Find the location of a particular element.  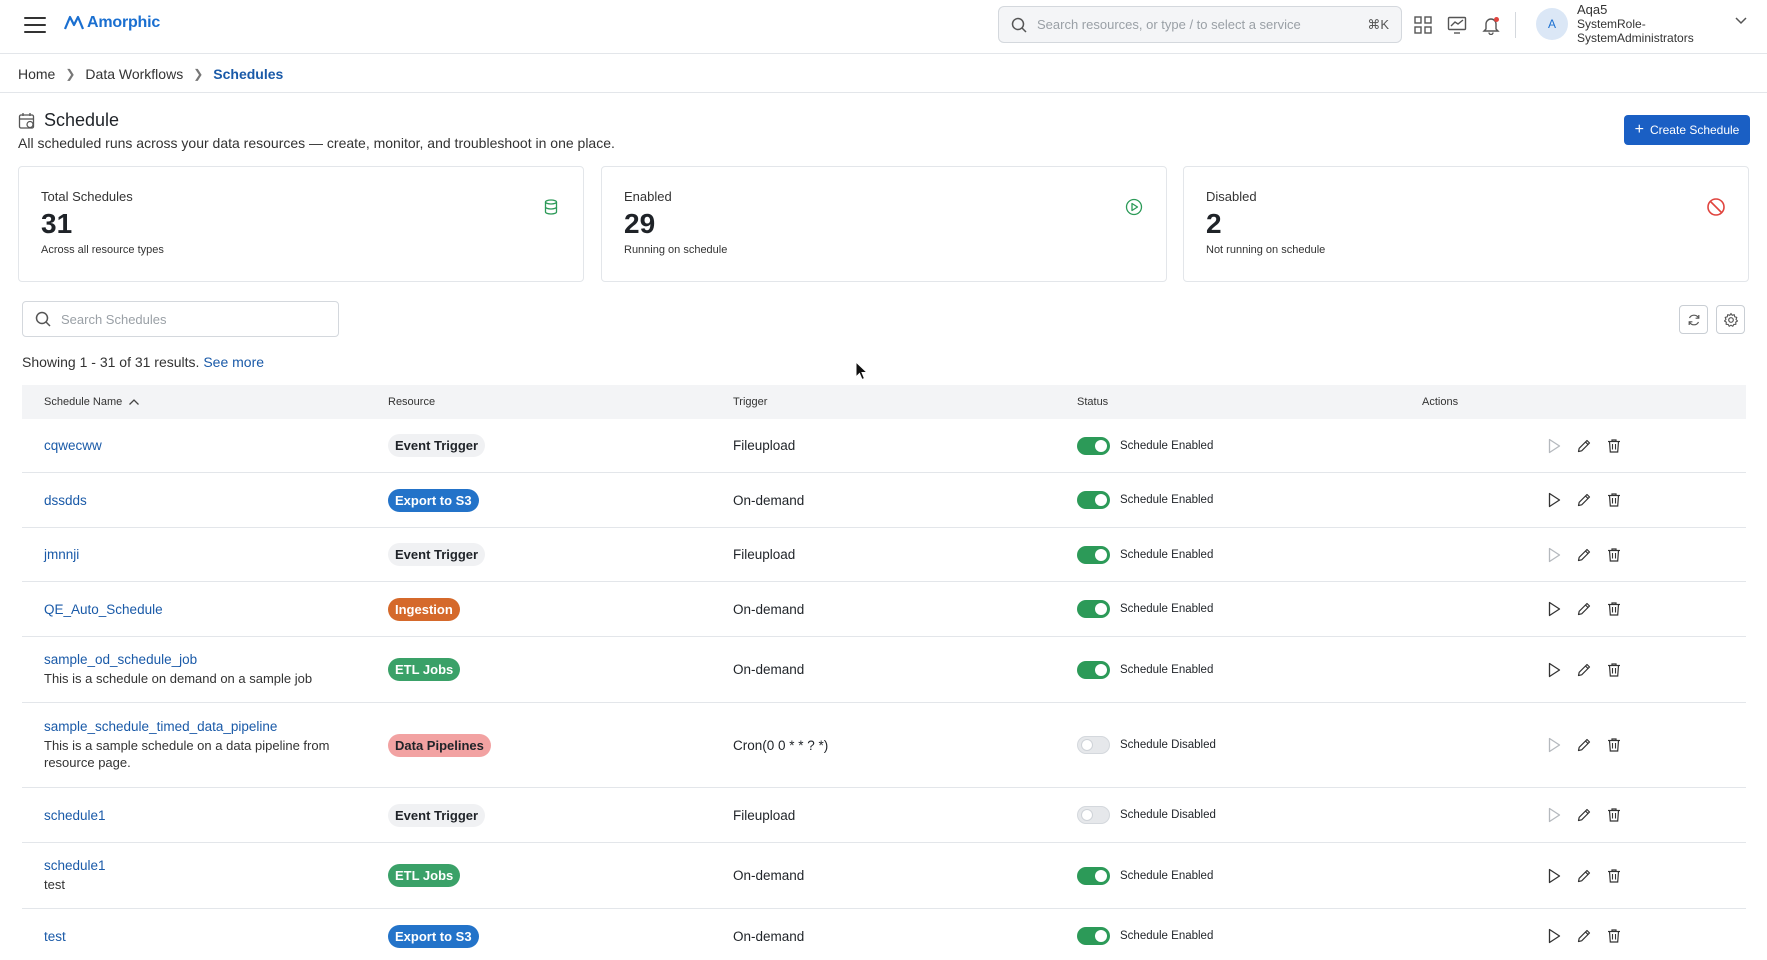

create-schedule-button: + Create Schedule is located at coordinates (1687, 130).